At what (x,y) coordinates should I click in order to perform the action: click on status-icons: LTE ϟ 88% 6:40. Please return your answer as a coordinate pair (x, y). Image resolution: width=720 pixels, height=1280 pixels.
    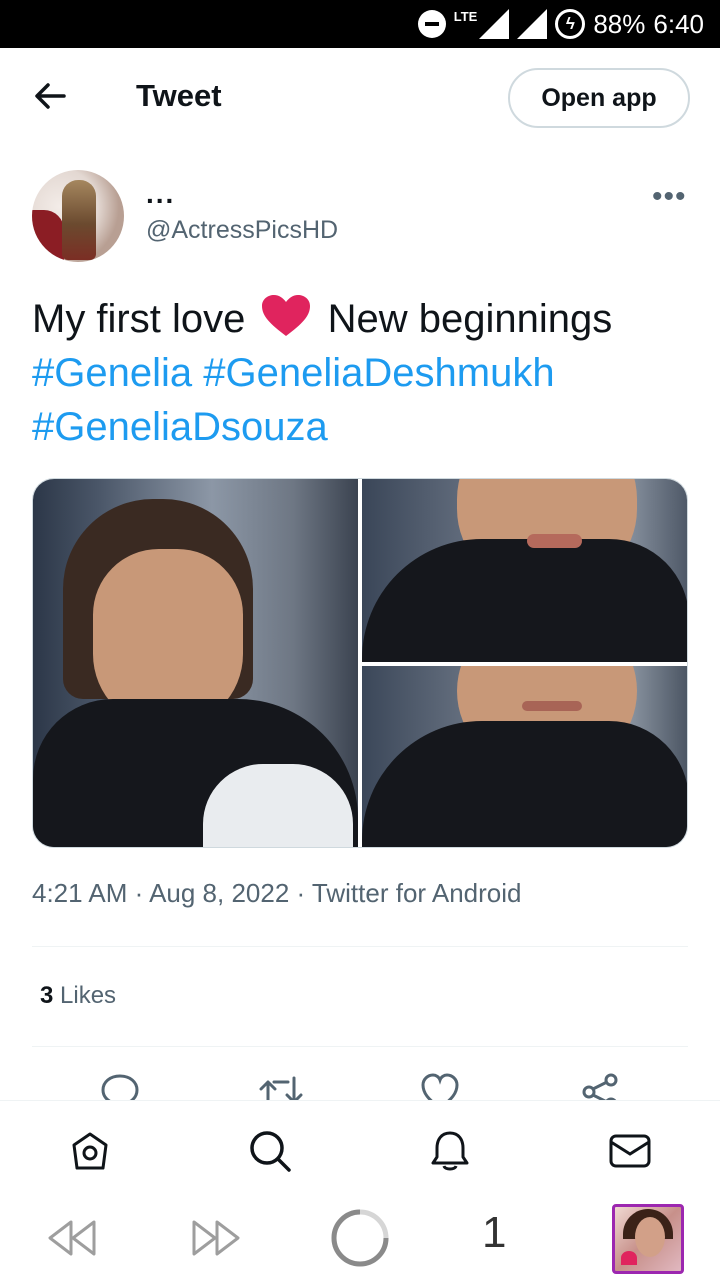
    Looking at the image, I should click on (560, 24).